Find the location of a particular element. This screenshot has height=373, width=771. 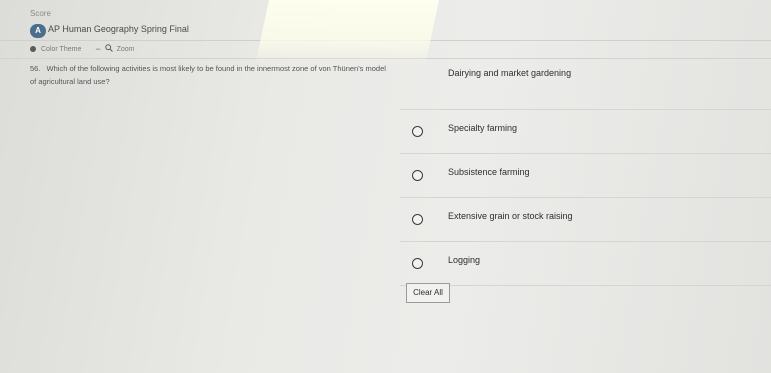

score-hint: Score is located at coordinates (40, 13).